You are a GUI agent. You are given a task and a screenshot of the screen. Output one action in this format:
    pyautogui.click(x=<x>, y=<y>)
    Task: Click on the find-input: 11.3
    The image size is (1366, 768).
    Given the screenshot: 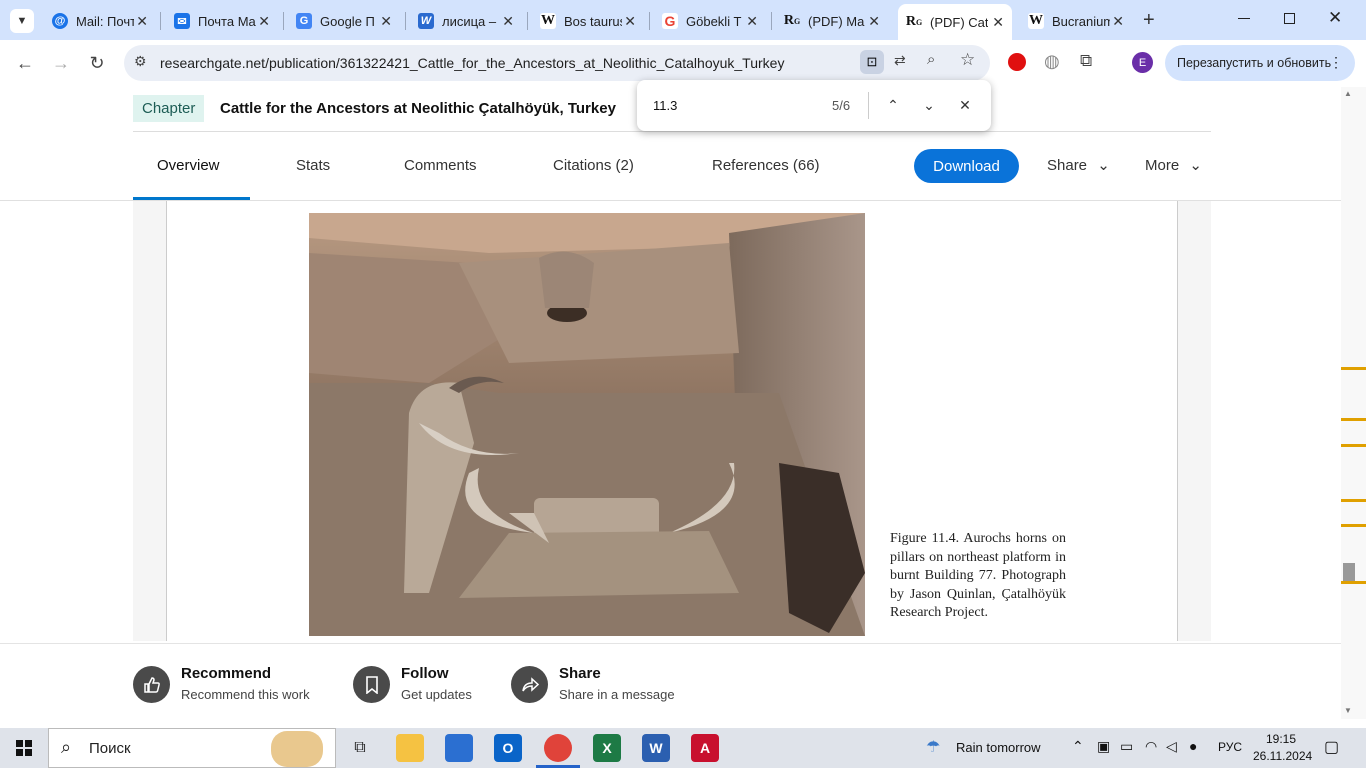 What is the action you would take?
    pyautogui.click(x=665, y=105)
    